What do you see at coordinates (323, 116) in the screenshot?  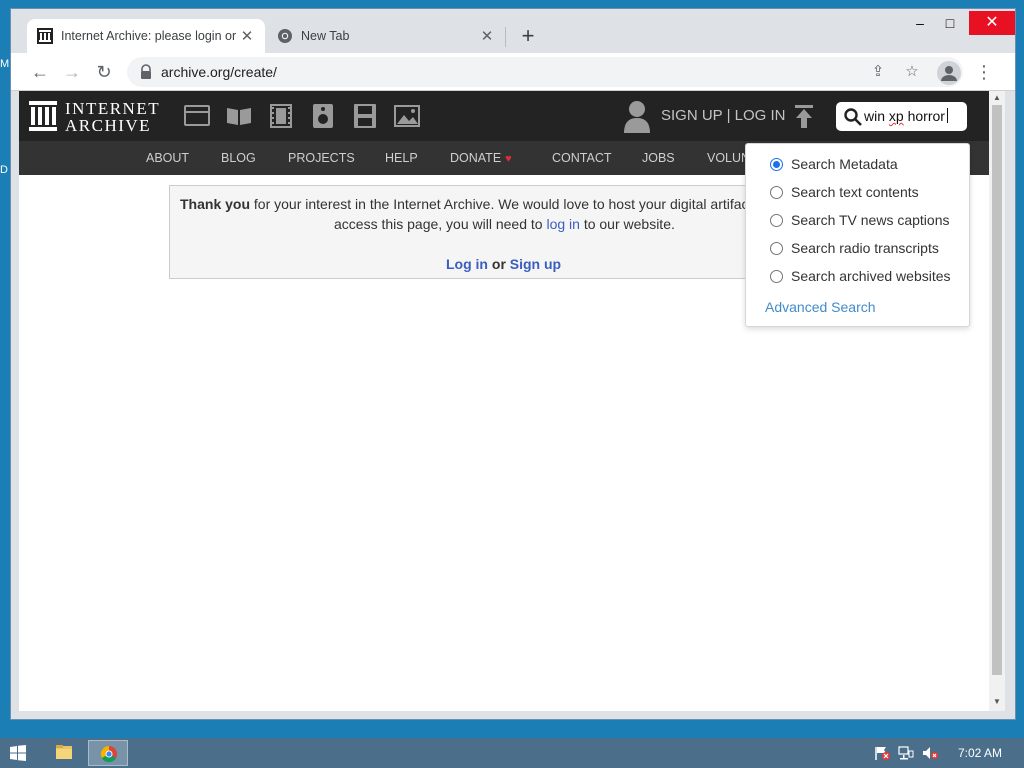 I see `audio-icon` at bounding box center [323, 116].